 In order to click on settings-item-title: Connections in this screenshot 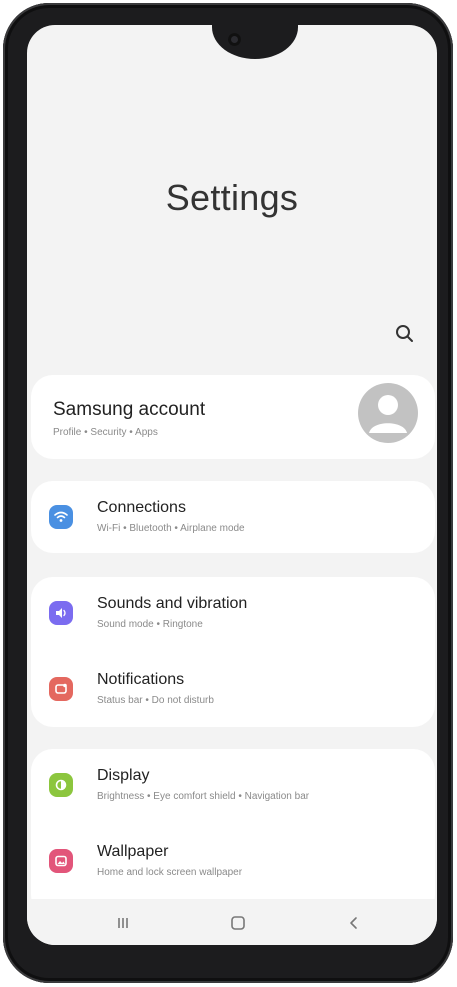, I will do `click(141, 507)`.